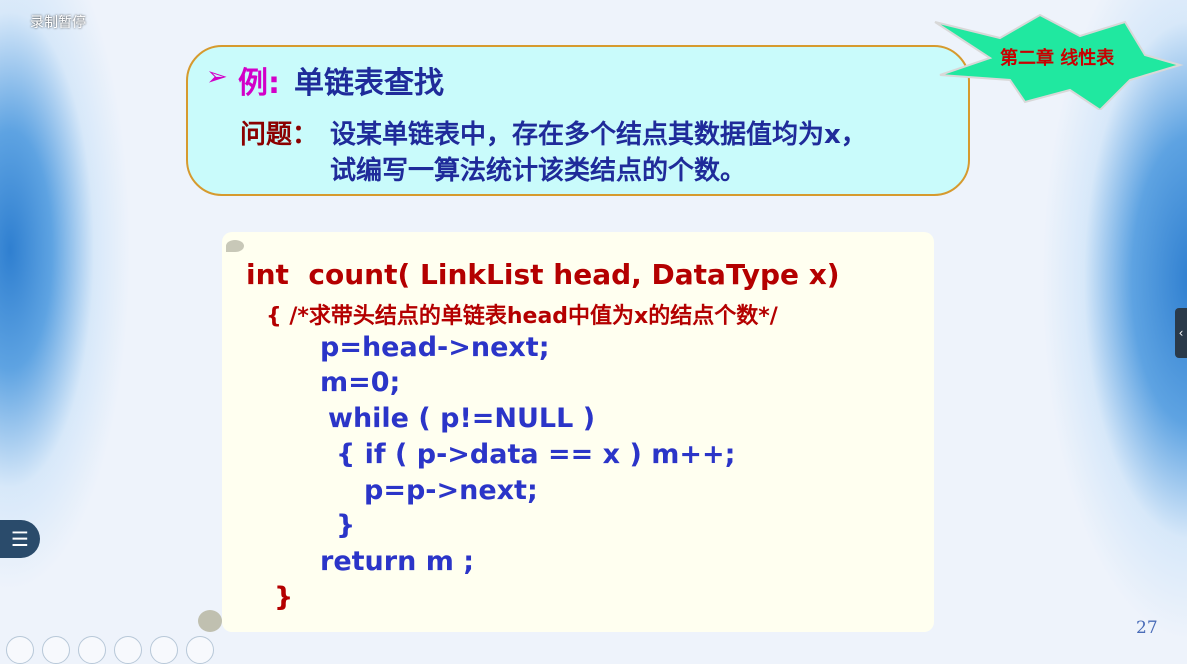  What do you see at coordinates (235, 246) in the screenshot?
I see `scroll-curl-top` at bounding box center [235, 246].